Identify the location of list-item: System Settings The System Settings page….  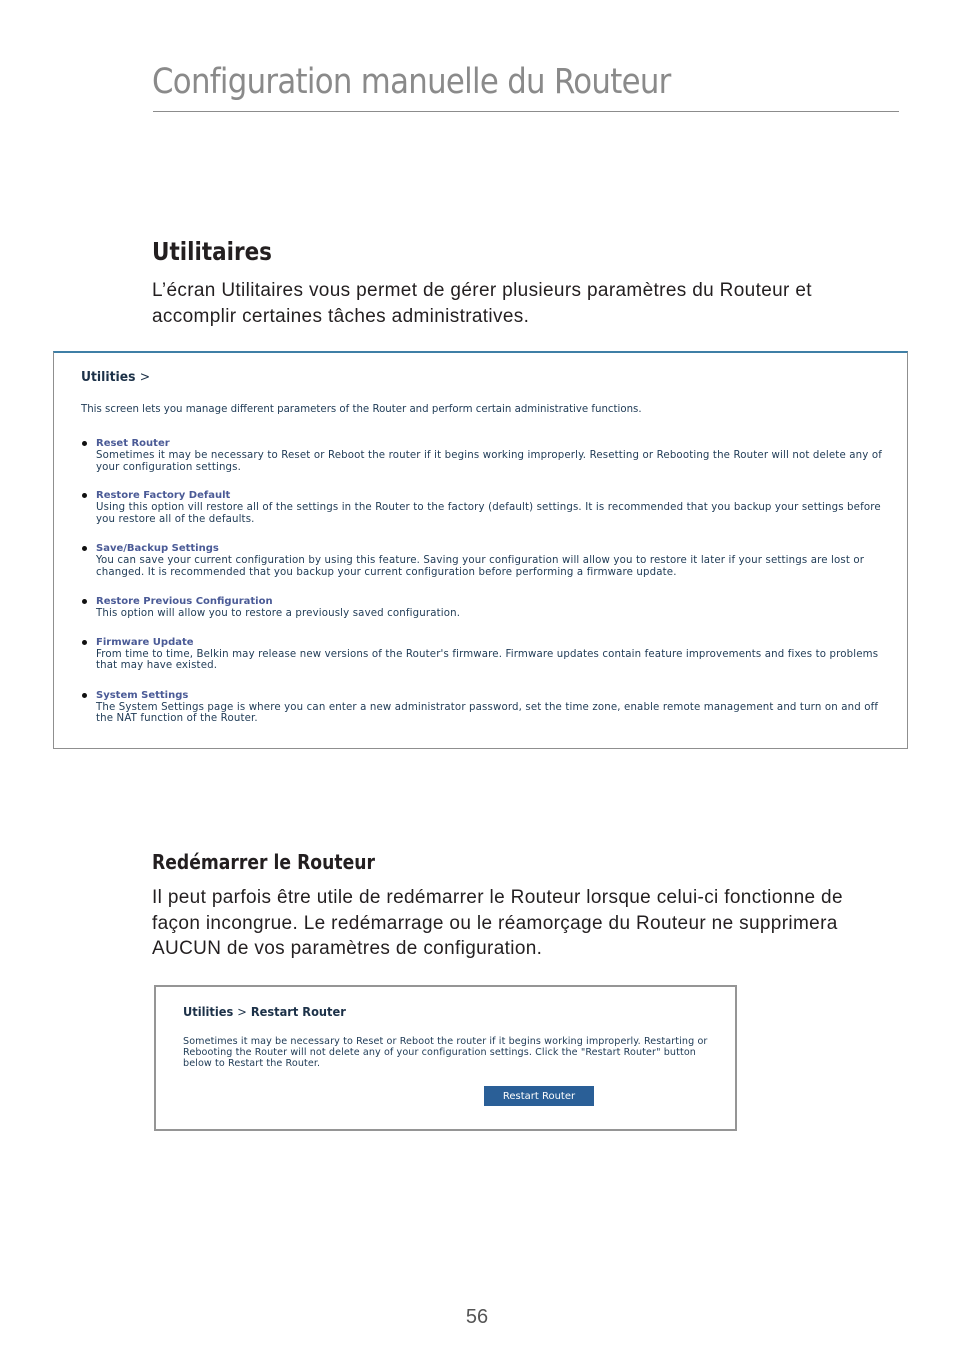
(486, 707).